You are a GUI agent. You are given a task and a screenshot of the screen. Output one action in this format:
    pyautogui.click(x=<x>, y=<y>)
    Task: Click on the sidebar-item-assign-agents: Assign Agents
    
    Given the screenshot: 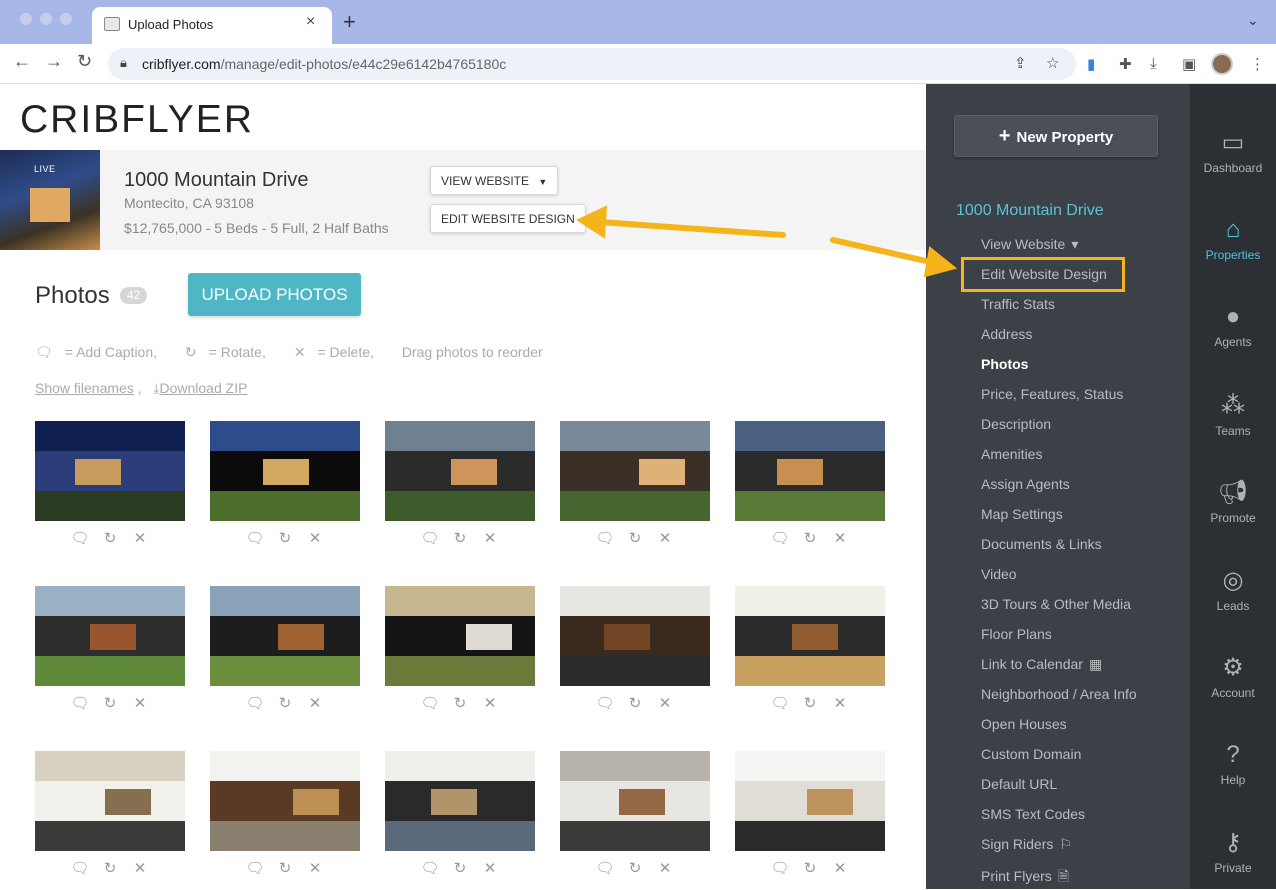 What is the action you would take?
    pyautogui.click(x=1025, y=484)
    